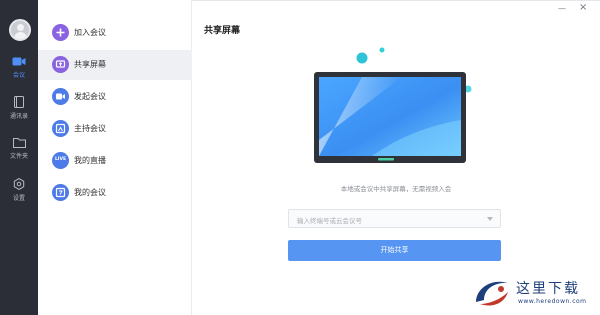 This screenshot has height=315, width=600. Describe the element at coordinates (19, 61) in the screenshot. I see `video-camera-icon` at that location.